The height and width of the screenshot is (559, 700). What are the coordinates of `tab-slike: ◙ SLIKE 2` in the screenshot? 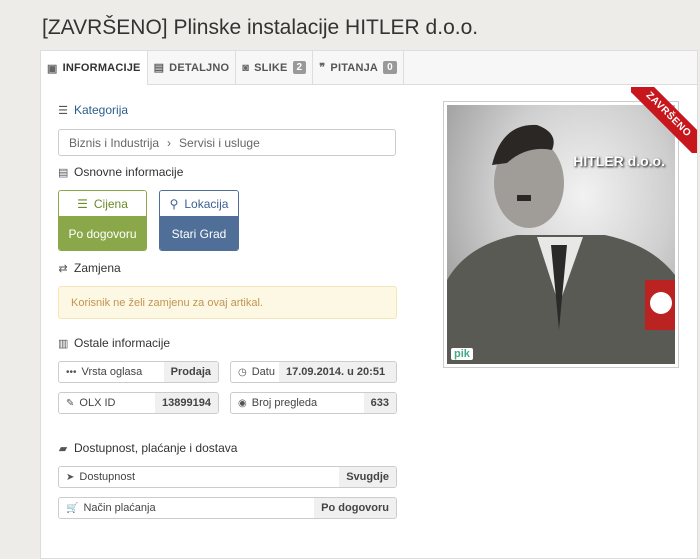 It's located at (275, 67).